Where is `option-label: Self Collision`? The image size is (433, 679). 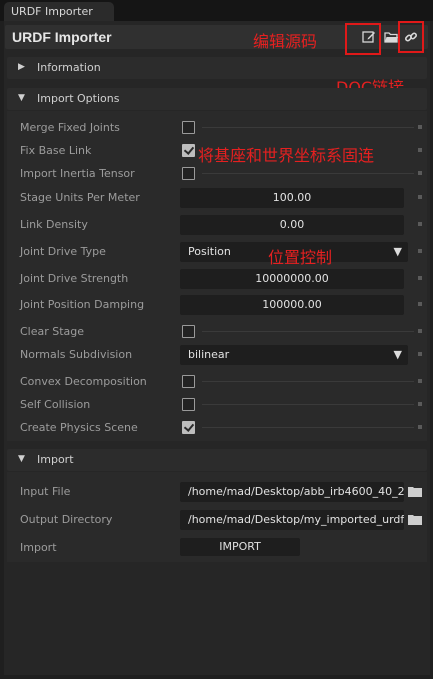 option-label: Self Collision is located at coordinates (55, 404).